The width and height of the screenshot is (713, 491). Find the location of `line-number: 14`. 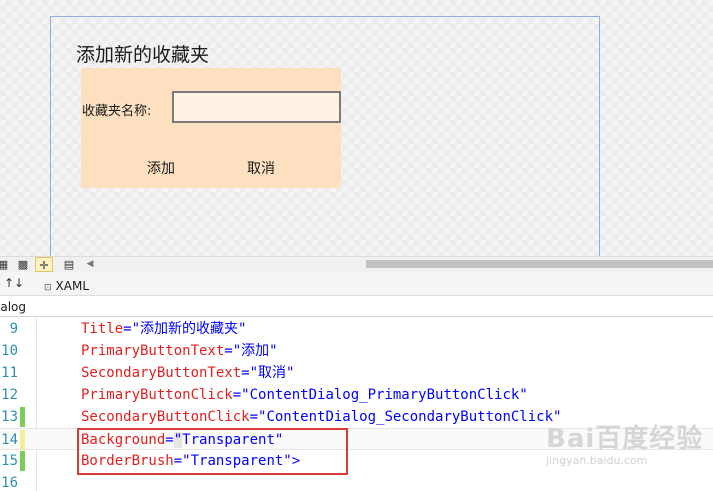

line-number: 14 is located at coordinates (9, 440).